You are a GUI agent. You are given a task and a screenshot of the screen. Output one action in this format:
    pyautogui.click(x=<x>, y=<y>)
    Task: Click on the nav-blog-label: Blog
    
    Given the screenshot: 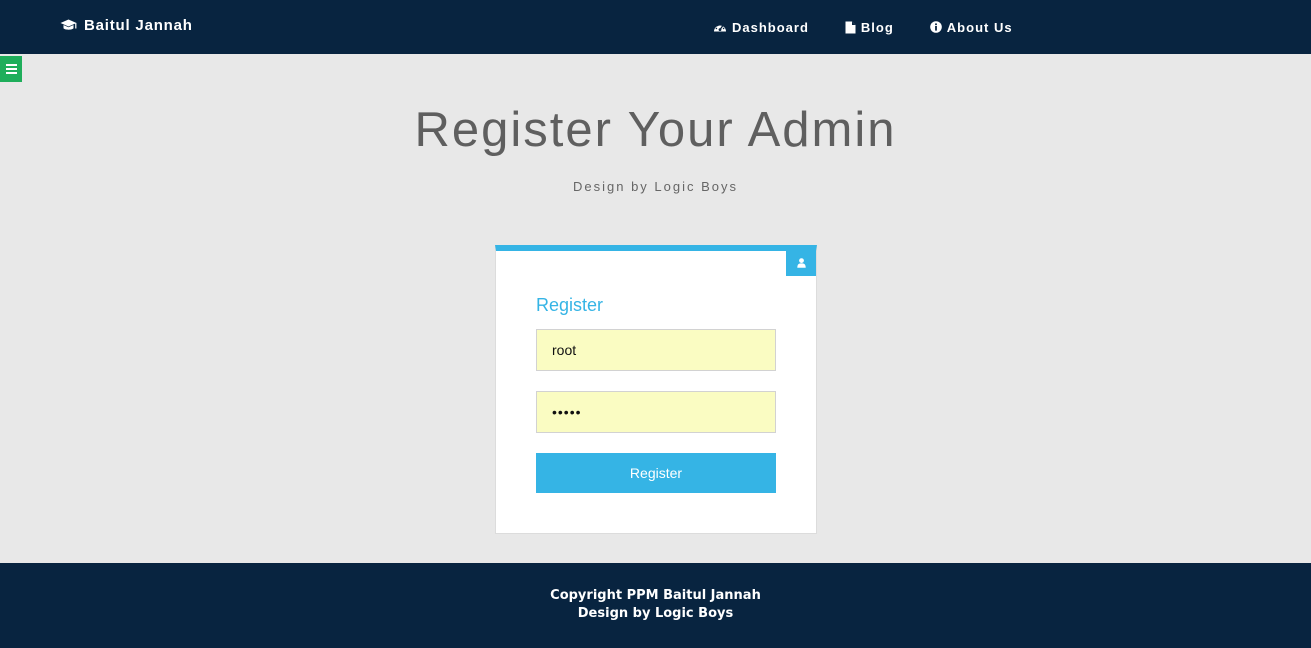 What is the action you would take?
    pyautogui.click(x=877, y=27)
    